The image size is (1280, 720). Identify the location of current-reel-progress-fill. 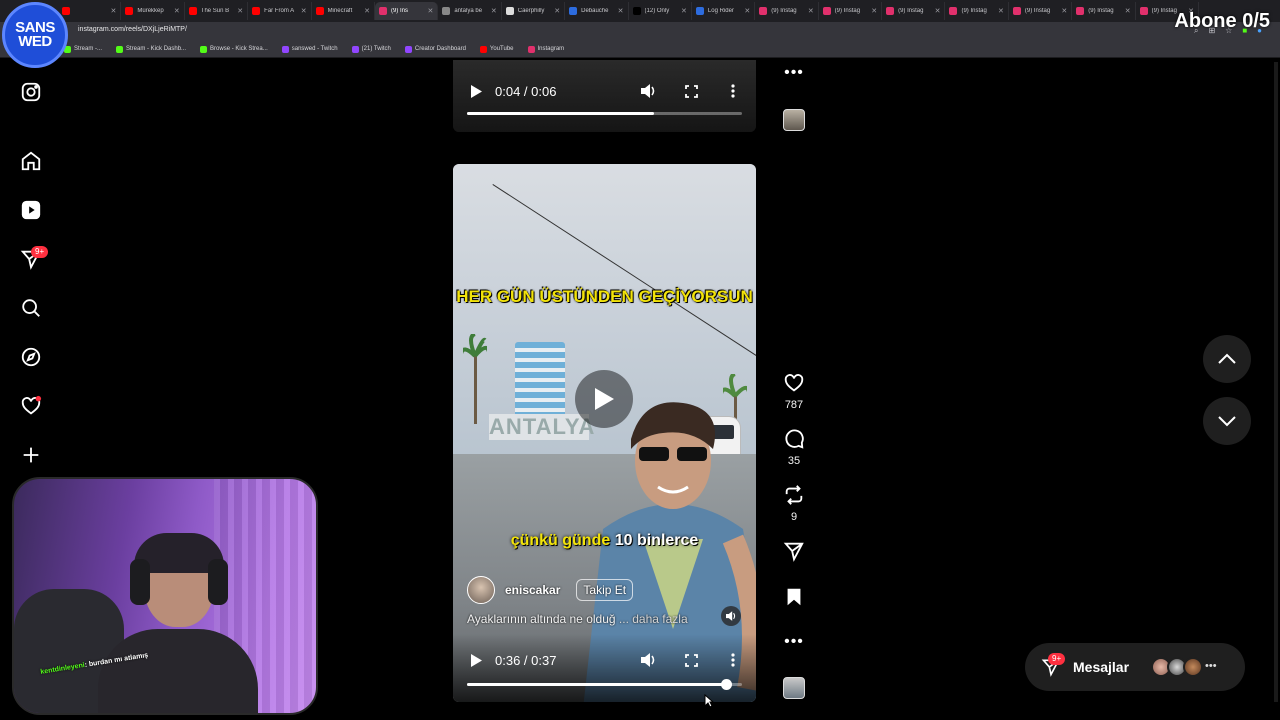
(596, 684).